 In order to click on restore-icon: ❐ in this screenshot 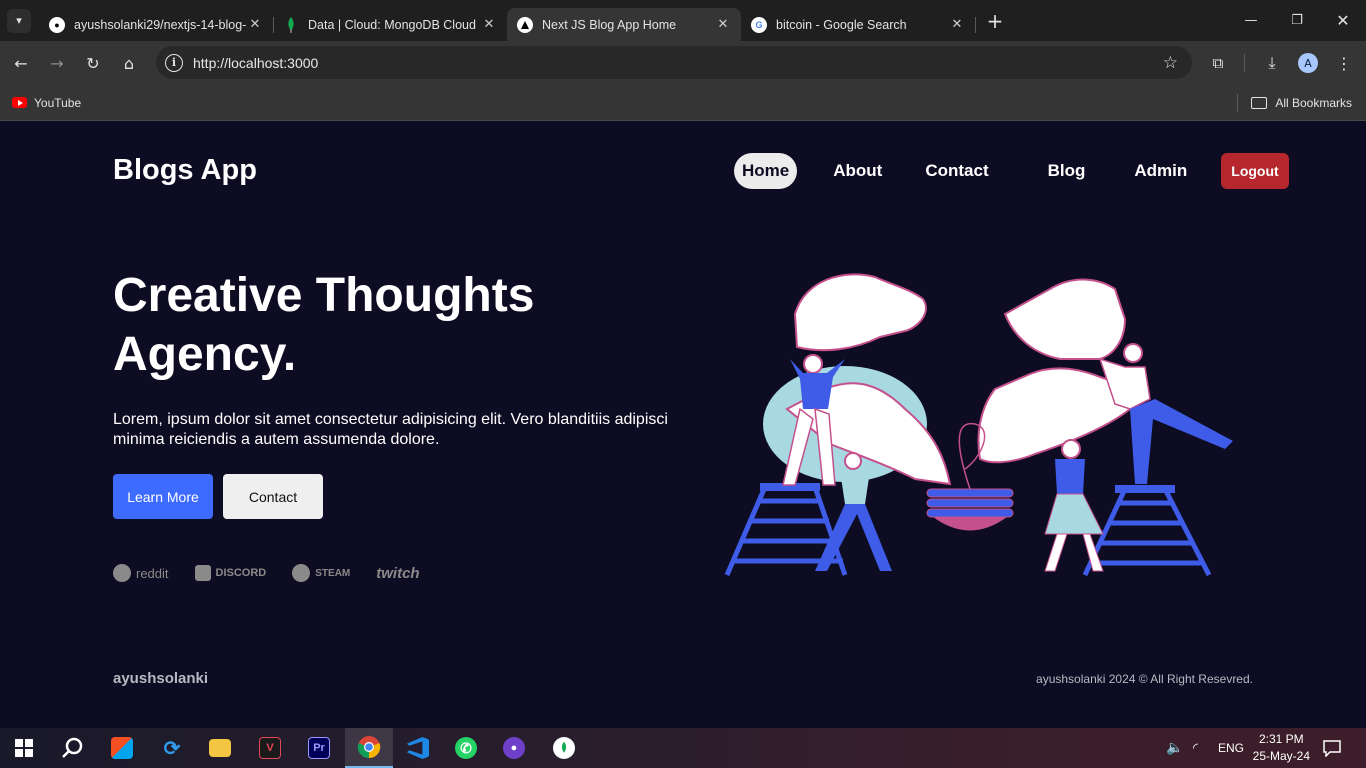, I will do `click(1297, 20)`.